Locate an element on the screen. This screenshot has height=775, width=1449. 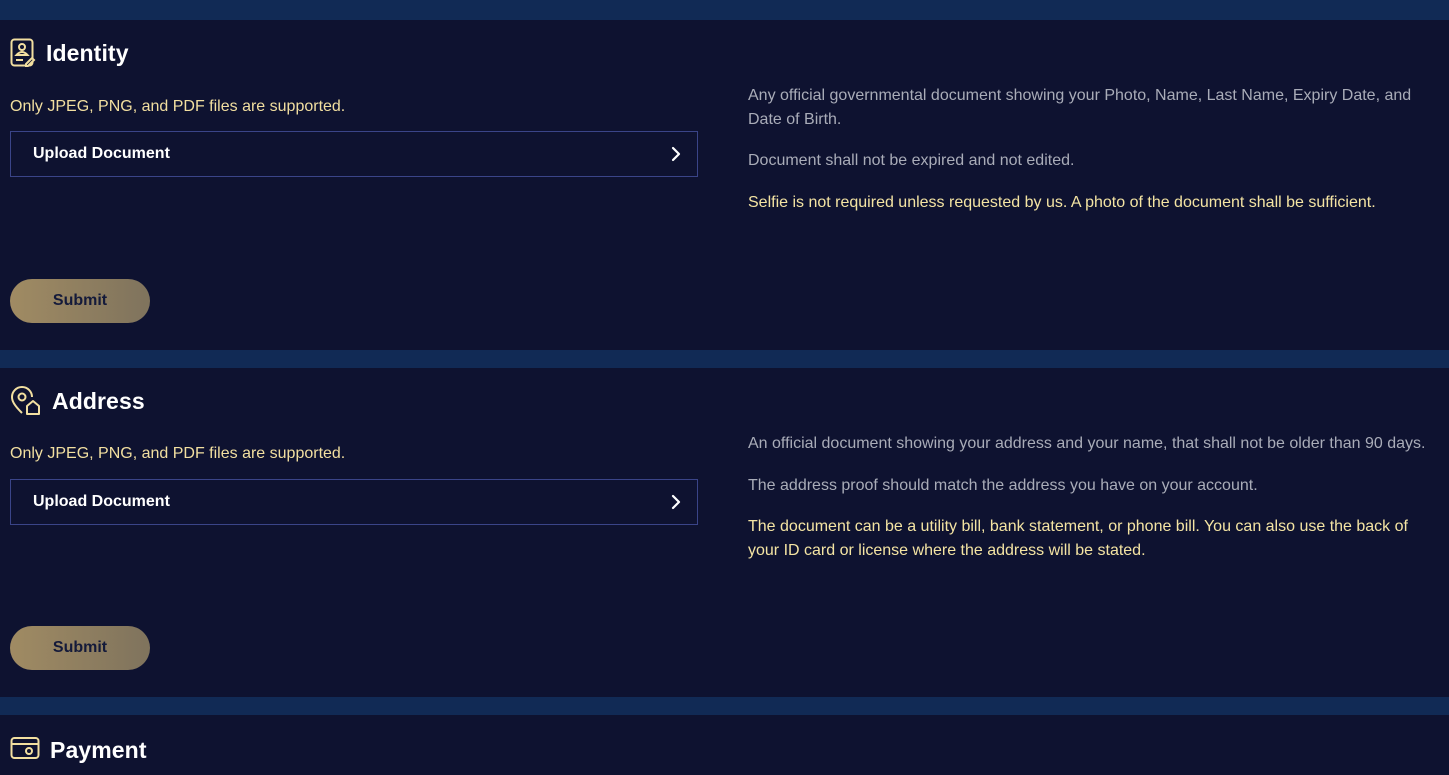
payment-section: Payment is located at coordinates (724, 745).